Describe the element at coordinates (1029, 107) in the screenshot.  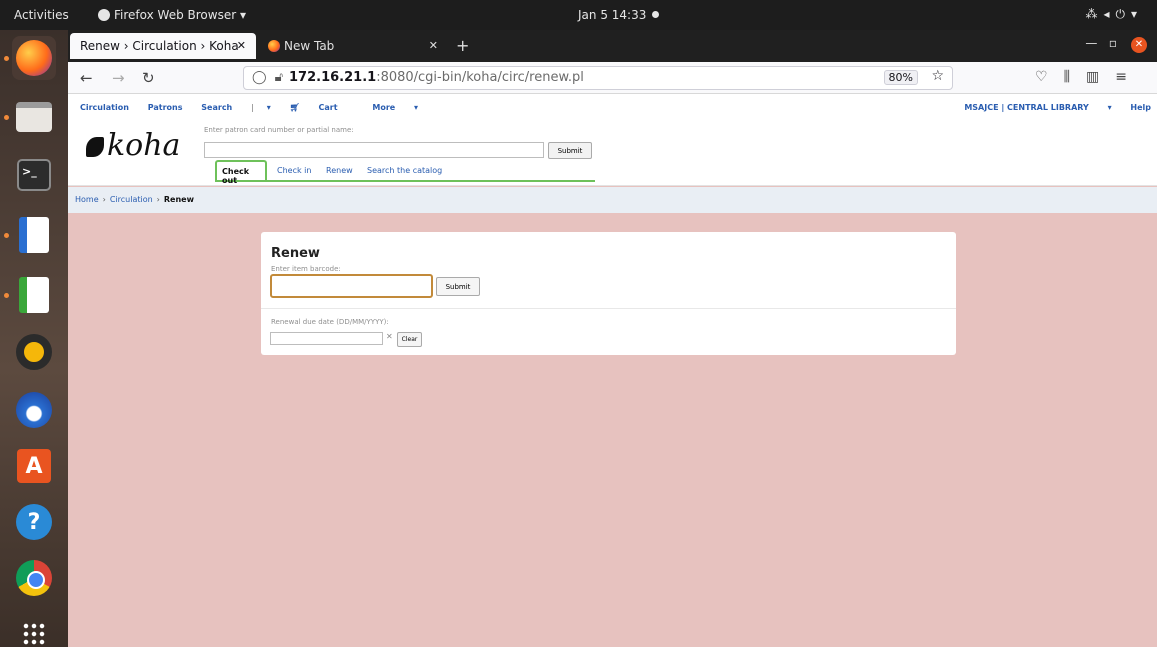
I see `library-selector: MSAJCE | CENTRAL LIBRARY ▾` at that location.